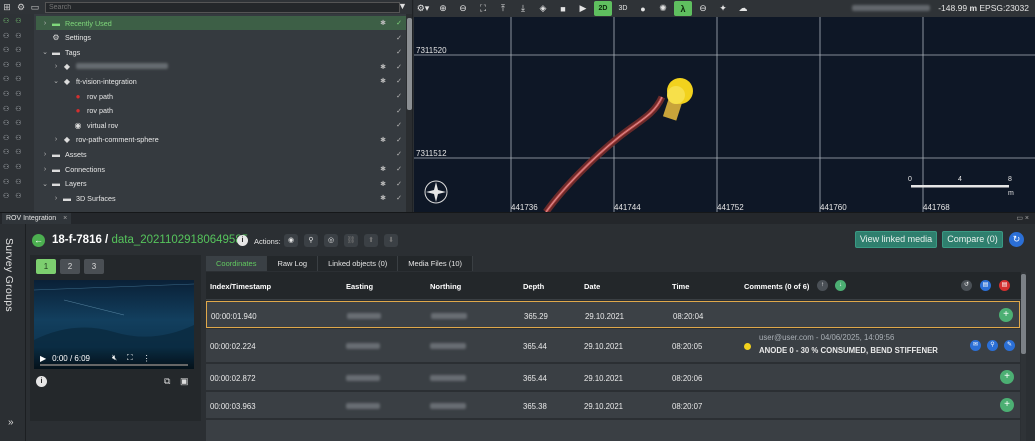 The height and width of the screenshot is (441, 1035). Describe the element at coordinates (114, 365) in the screenshot. I see `video-progress` at that location.